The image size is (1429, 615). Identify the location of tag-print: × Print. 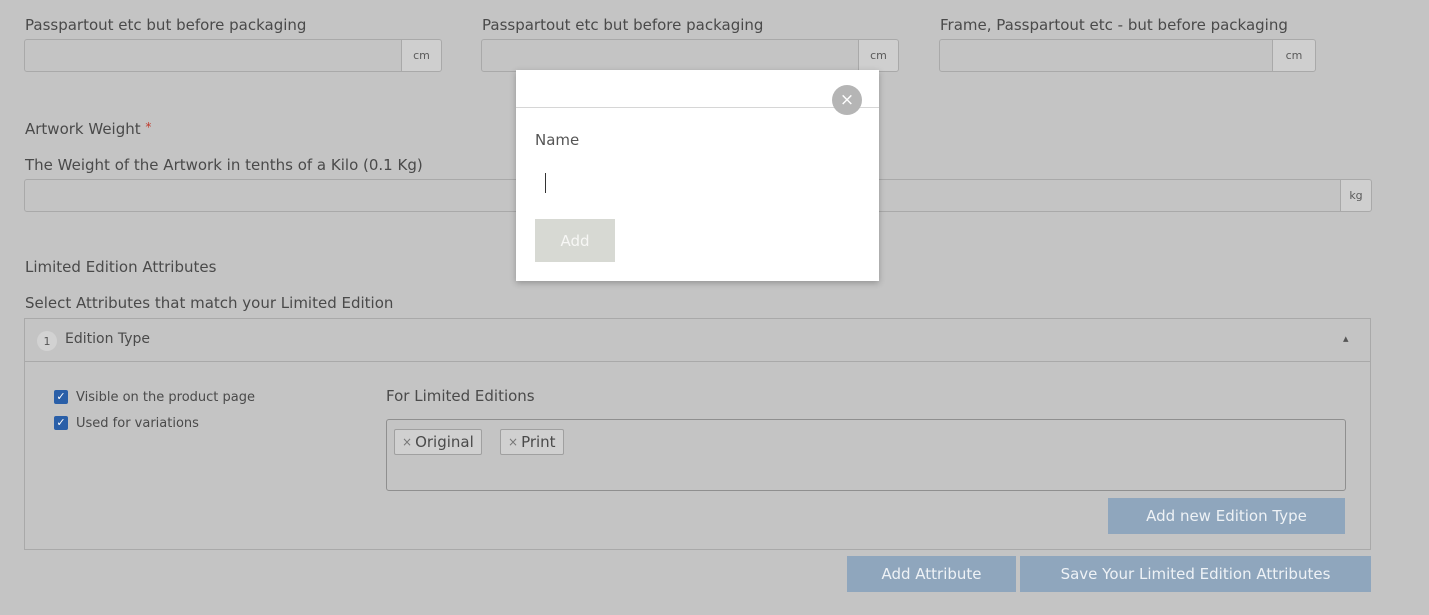
(532, 442).